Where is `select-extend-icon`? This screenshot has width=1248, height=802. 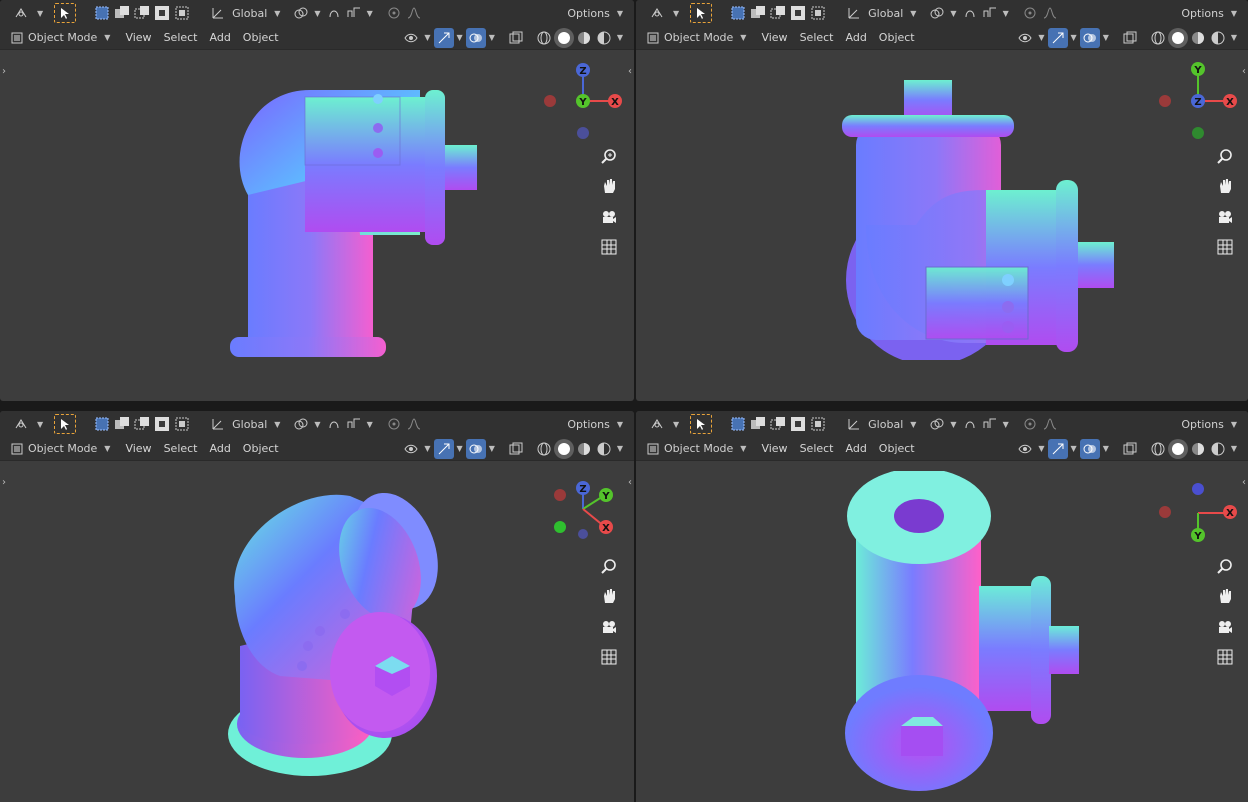 select-extend-icon is located at coordinates (122, 424).